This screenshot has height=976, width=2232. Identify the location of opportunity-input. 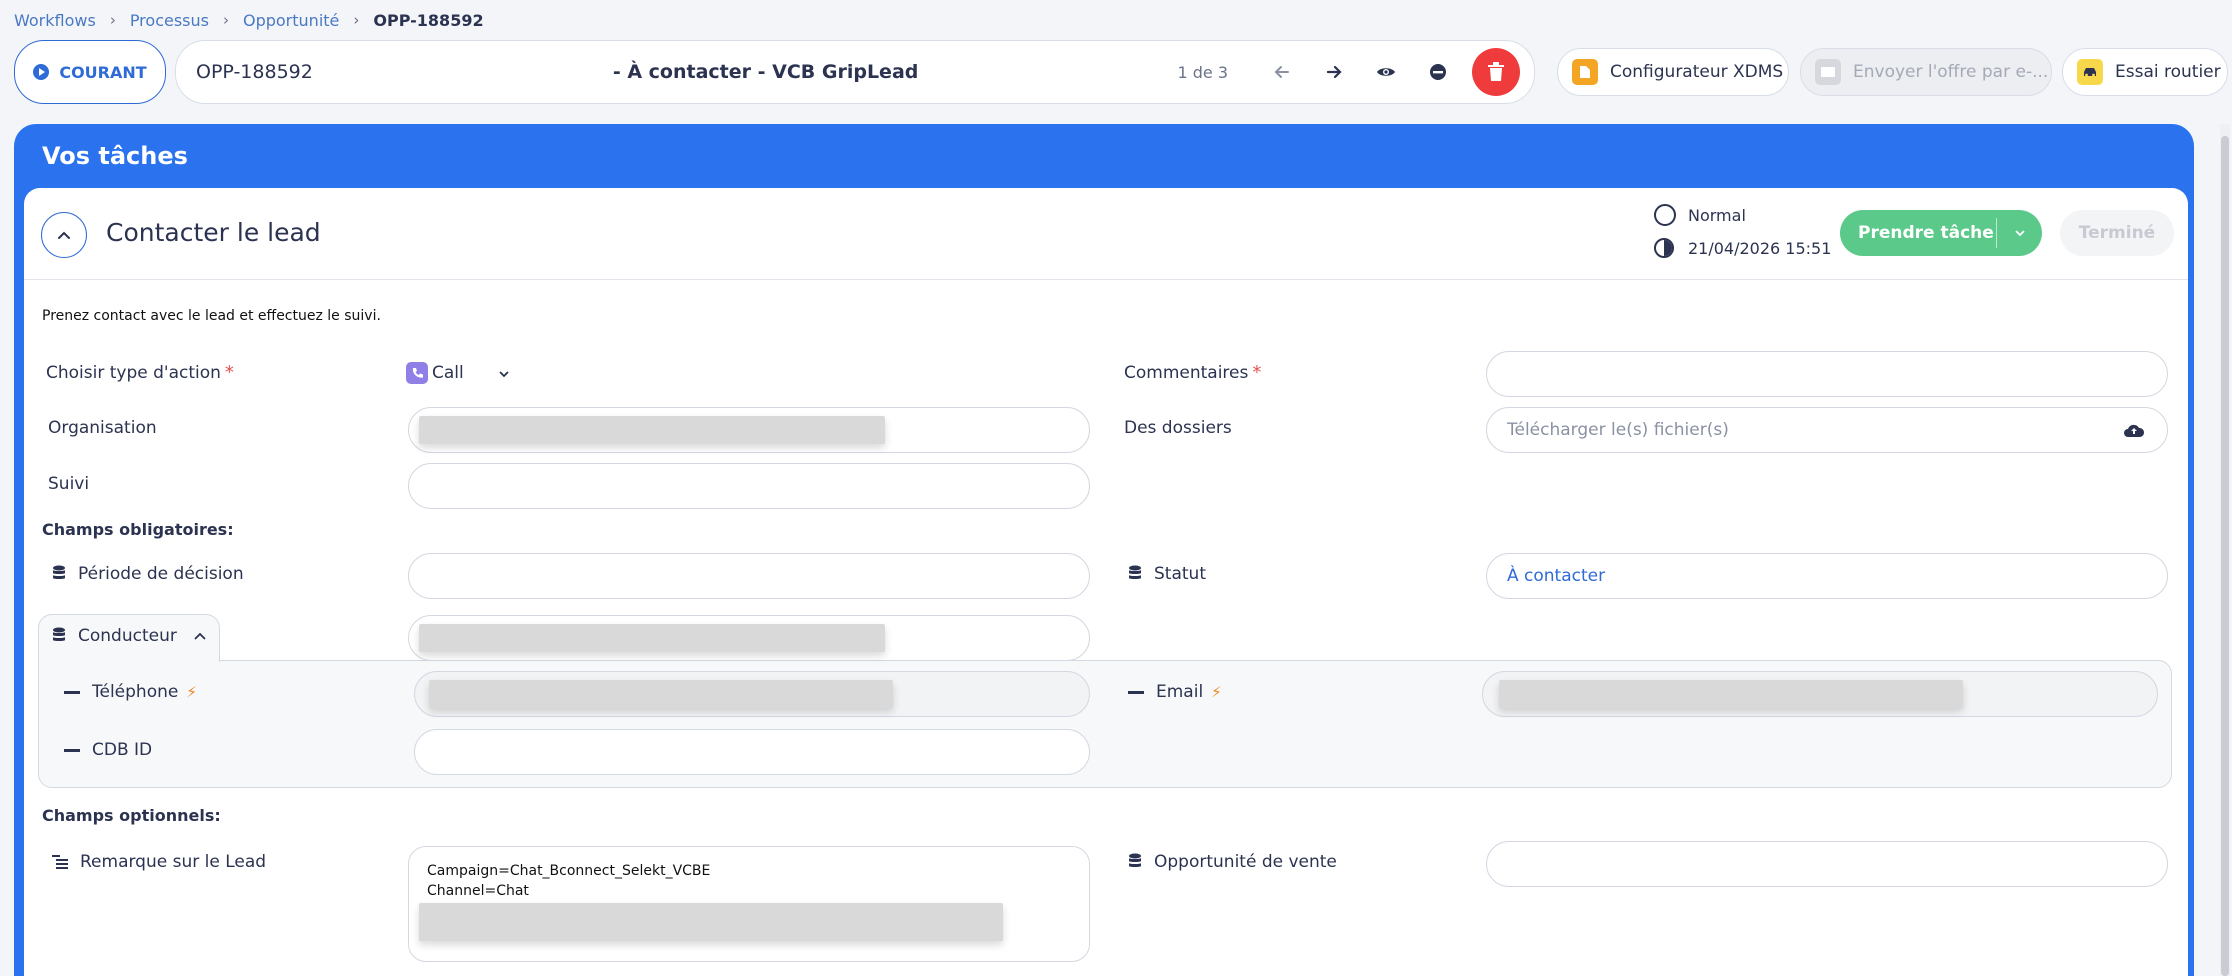
(1827, 864).